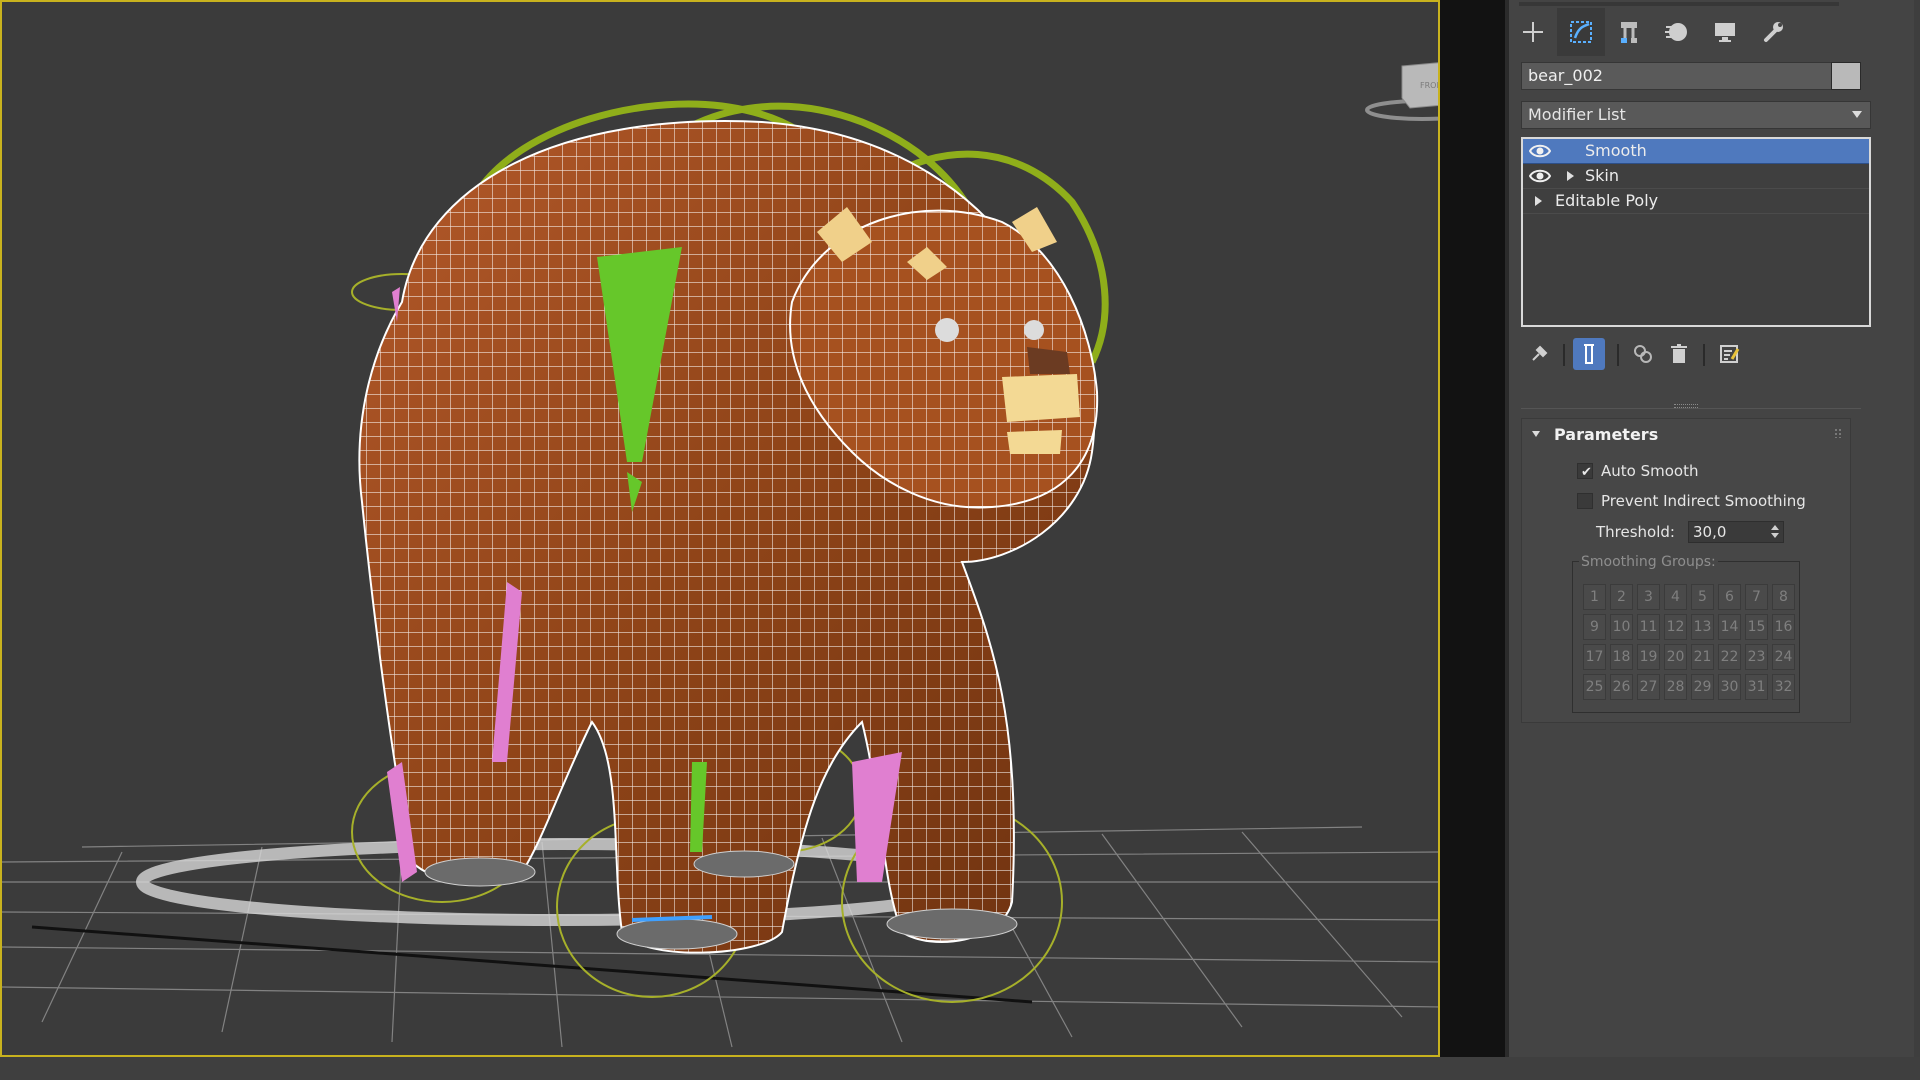  I want to click on smoothing-groups-title: Smoothing Groups:, so click(1648, 562).